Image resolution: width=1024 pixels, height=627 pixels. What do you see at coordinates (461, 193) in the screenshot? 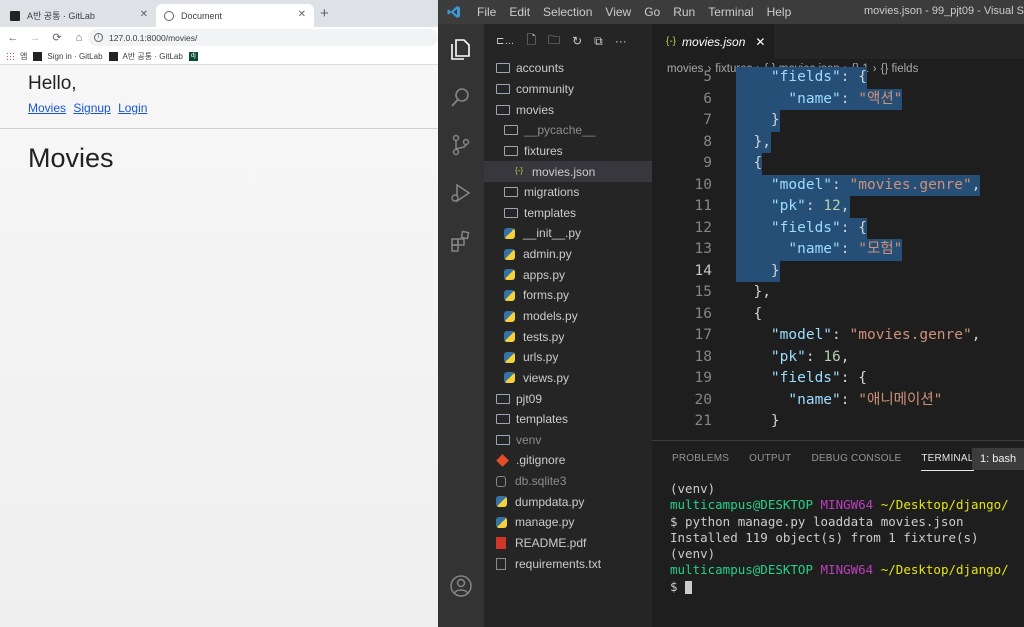
I see `run-debug-icon` at bounding box center [461, 193].